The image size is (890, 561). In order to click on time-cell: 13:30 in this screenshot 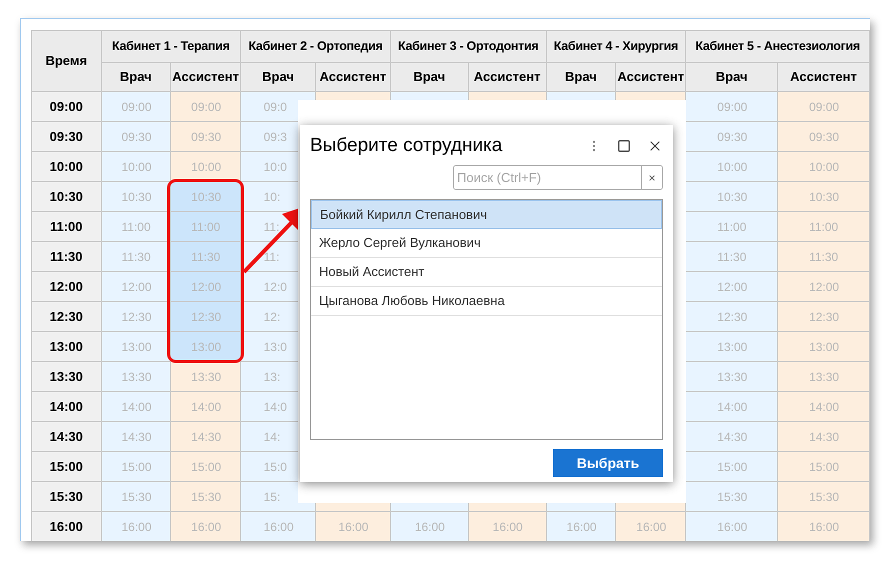, I will do `click(66, 377)`.